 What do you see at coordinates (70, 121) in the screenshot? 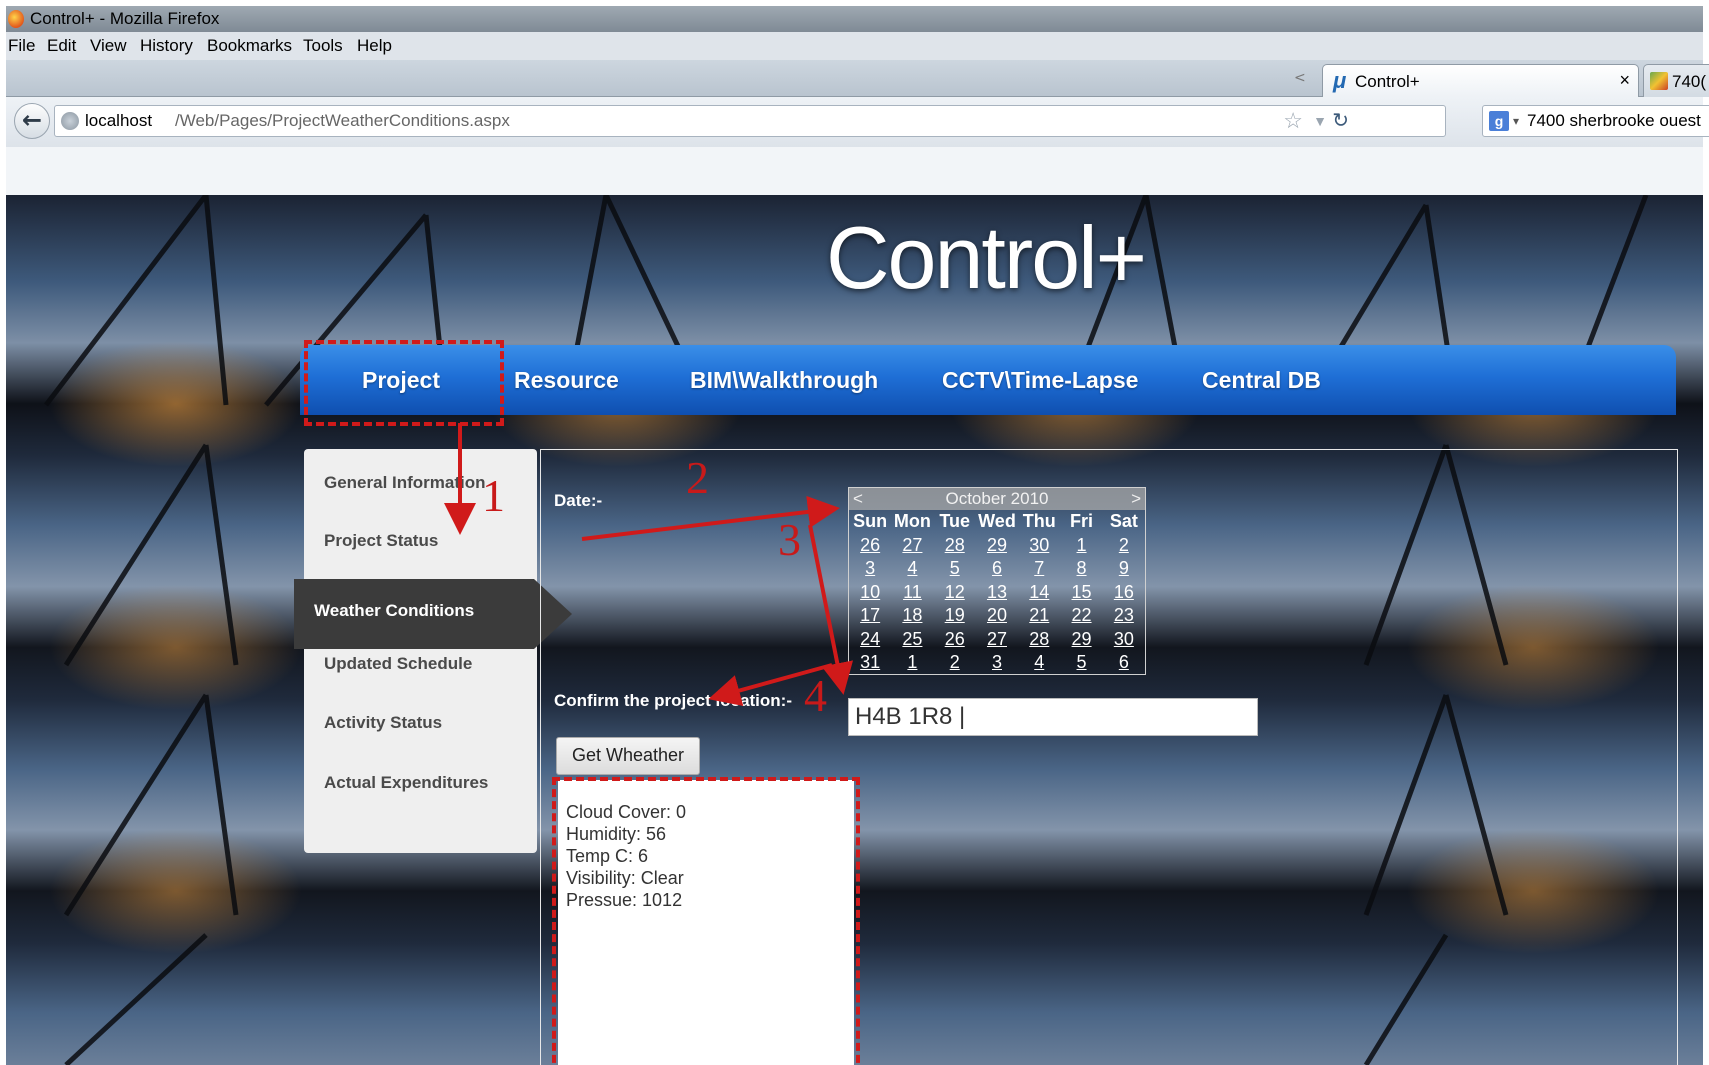
I see `site-identity-icon` at bounding box center [70, 121].